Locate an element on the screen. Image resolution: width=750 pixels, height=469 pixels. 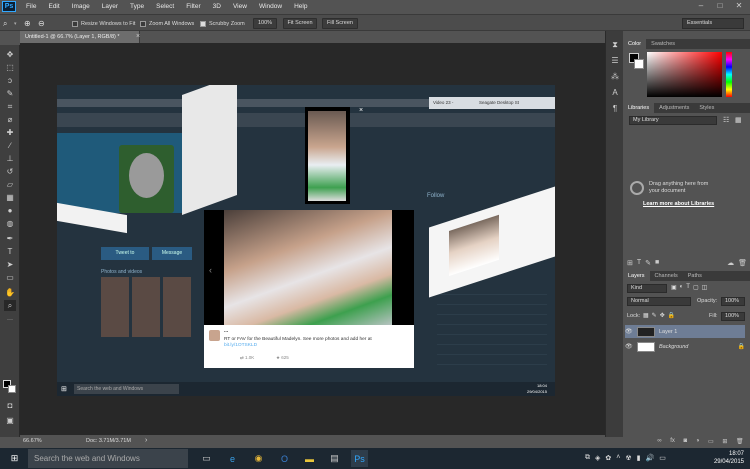
add-graphic-icon: ⊞ is located at coordinates (630, 264).